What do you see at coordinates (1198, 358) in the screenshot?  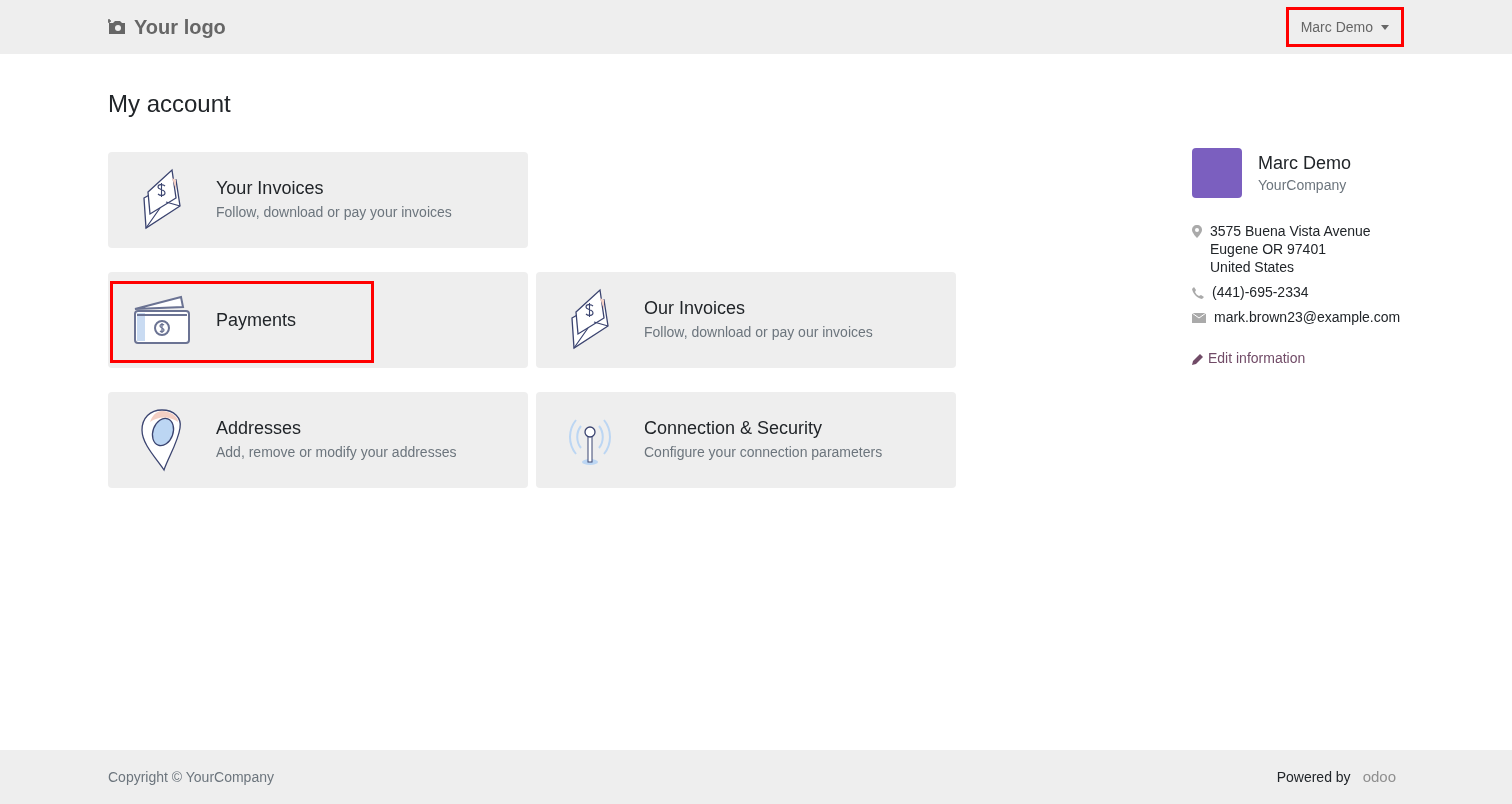 I see `pencil-icon` at bounding box center [1198, 358].